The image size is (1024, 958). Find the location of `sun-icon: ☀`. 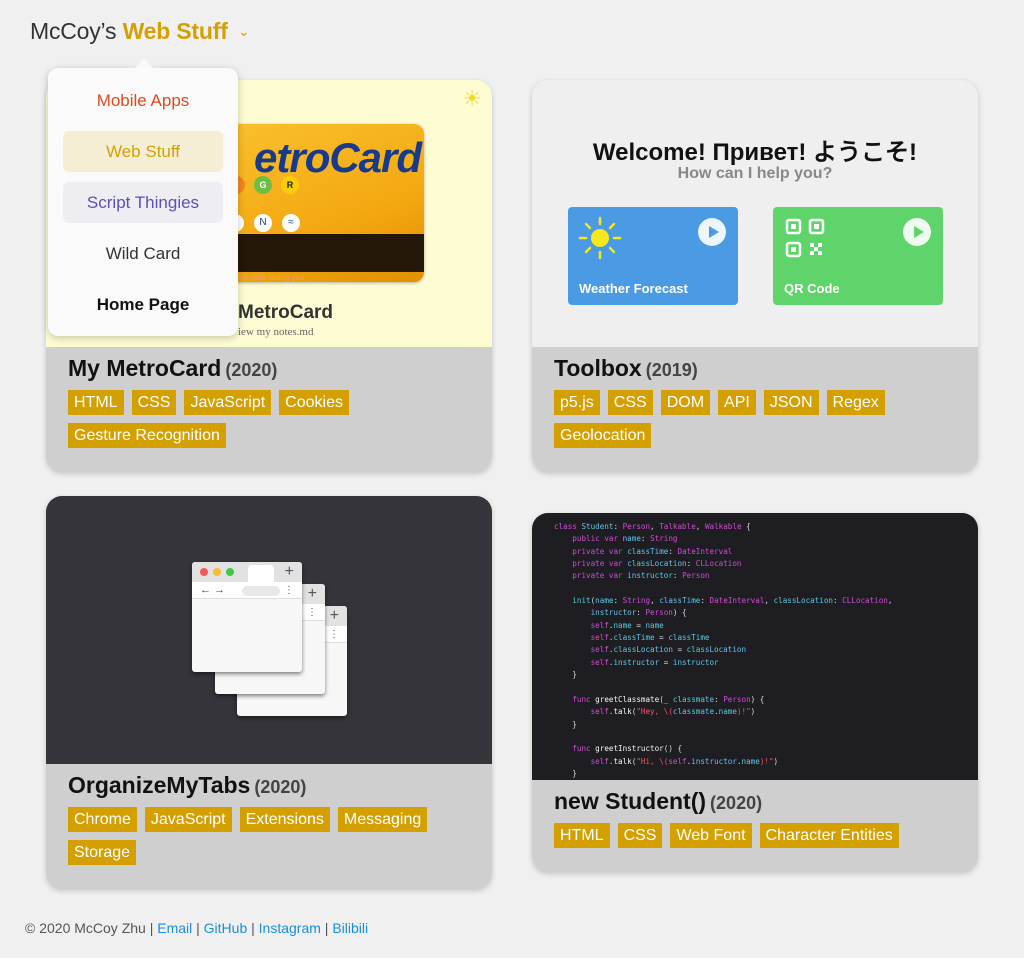

sun-icon: ☀ is located at coordinates (472, 99).